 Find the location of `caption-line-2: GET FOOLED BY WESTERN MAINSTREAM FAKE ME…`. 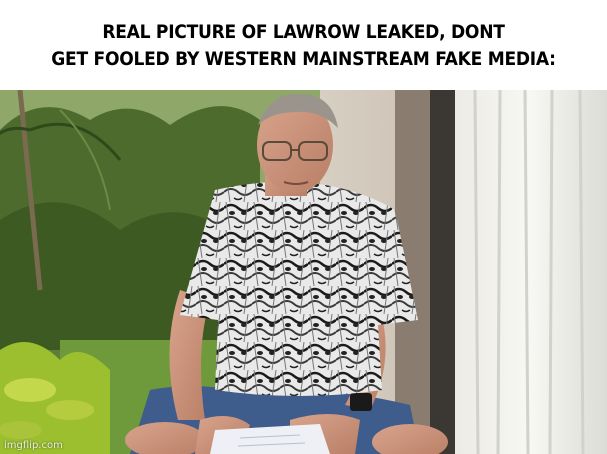

caption-line-2: GET FOOLED BY WESTERN MAINSTREAM FAKE ME… is located at coordinates (303, 59).